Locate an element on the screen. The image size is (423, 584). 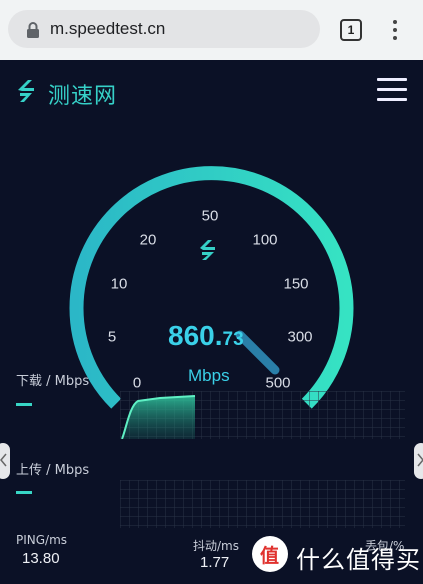
upload-value-placeholder is located at coordinates (24, 492).